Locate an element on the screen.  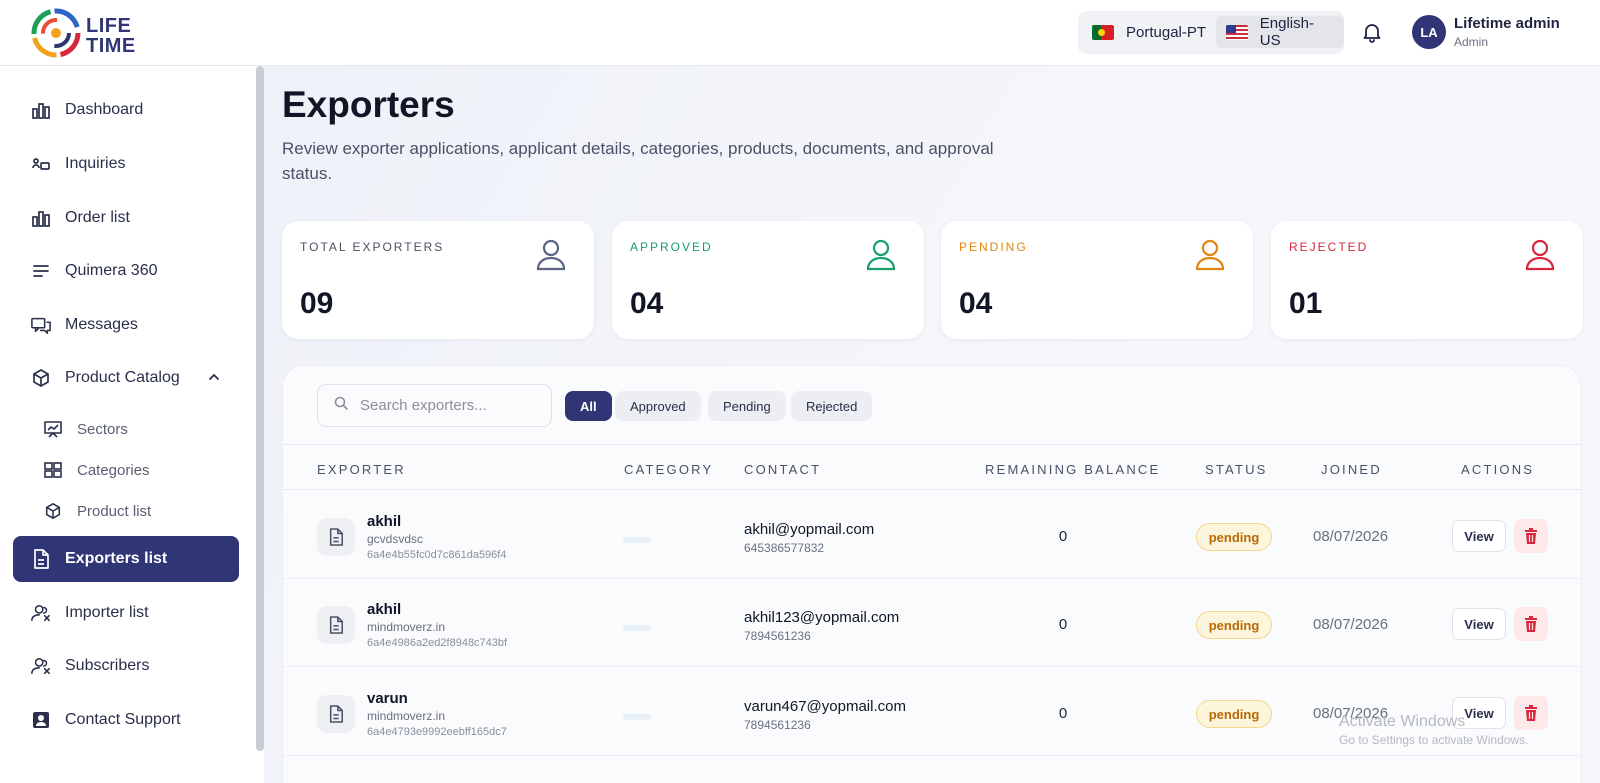
sidebar-item-label: Importer list is located at coordinates (107, 612).